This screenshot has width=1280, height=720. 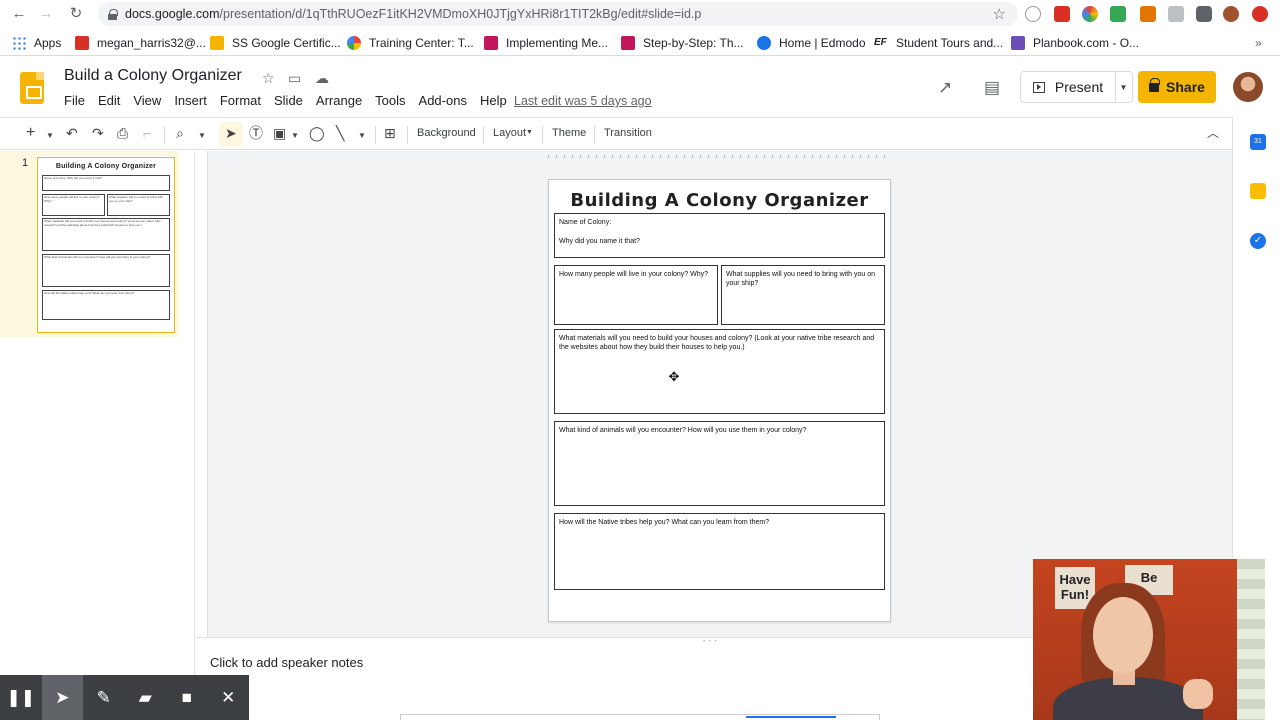 I want to click on theme-button: Theme, so click(x=569, y=133).